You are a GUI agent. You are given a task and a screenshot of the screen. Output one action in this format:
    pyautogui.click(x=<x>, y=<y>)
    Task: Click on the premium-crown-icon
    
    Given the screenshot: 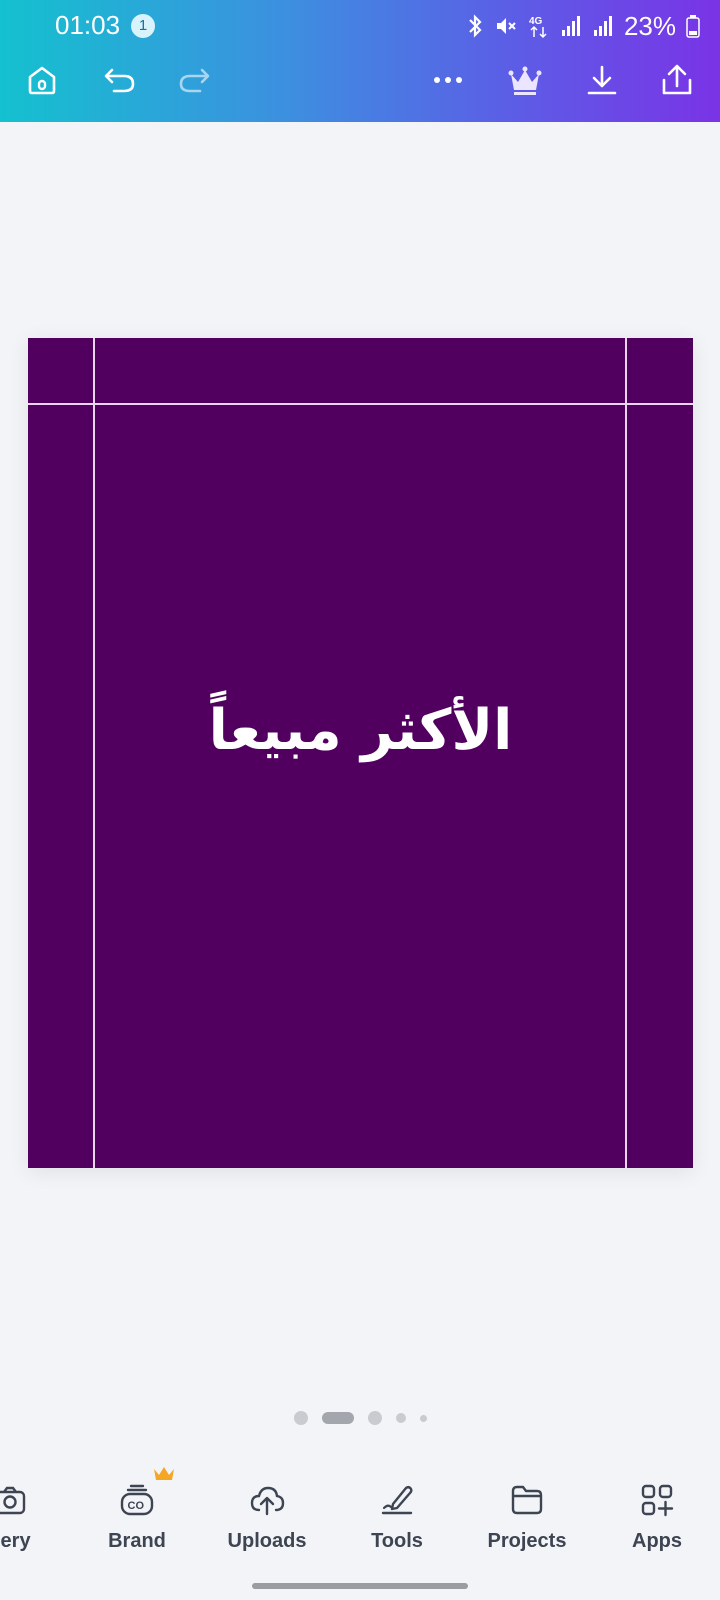 What is the action you would take?
    pyautogui.click(x=164, y=1473)
    